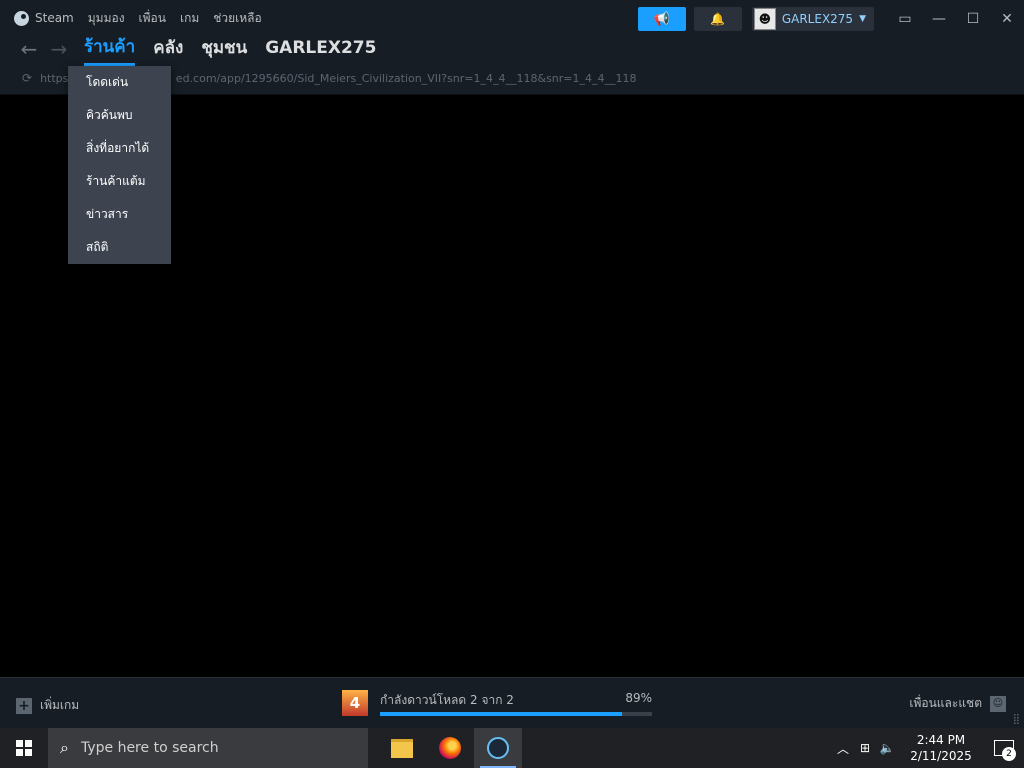 The image size is (1024, 768). What do you see at coordinates (106, 18) in the screenshot?
I see `menu-view: มุมมอง` at bounding box center [106, 18].